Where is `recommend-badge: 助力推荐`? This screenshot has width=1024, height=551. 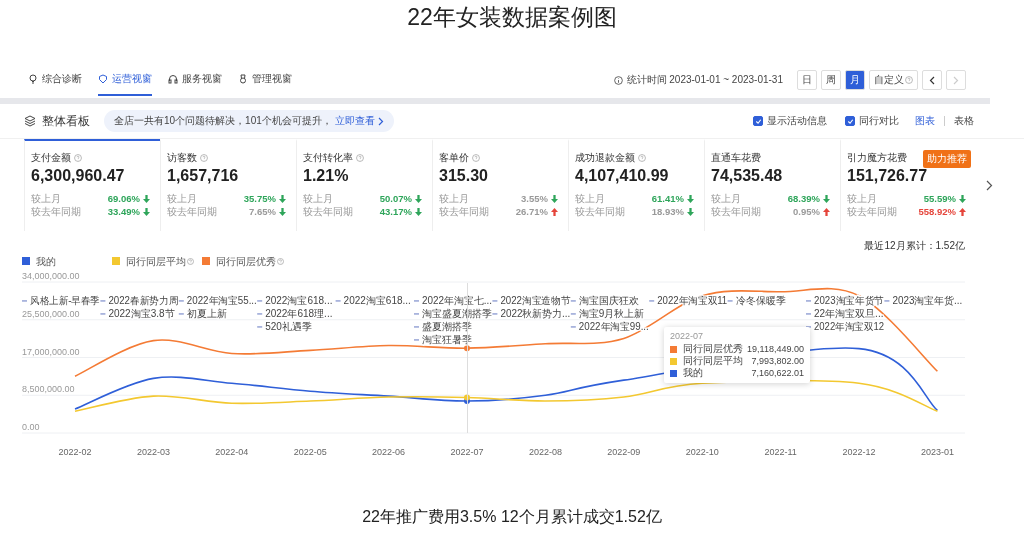
recommend-badge: 助力推荐 is located at coordinates (947, 159).